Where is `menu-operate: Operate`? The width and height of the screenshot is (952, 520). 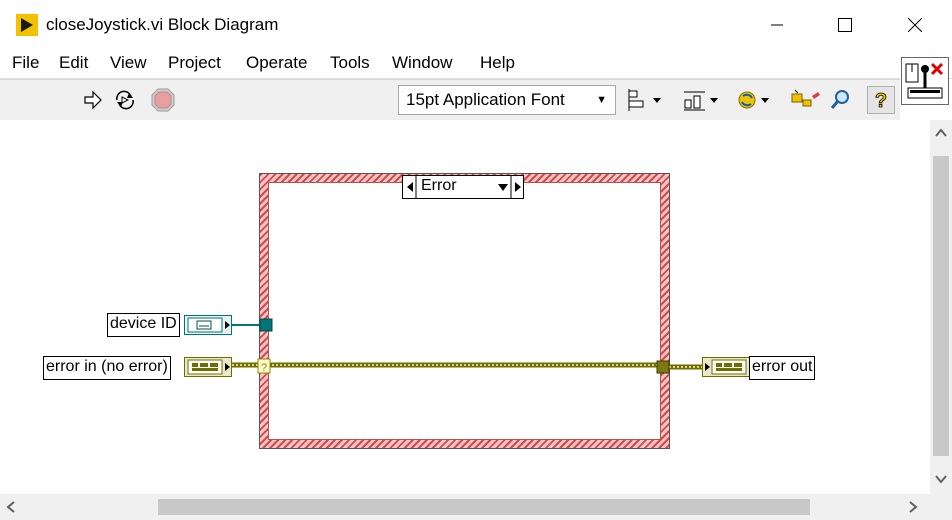 menu-operate: Operate is located at coordinates (276, 63).